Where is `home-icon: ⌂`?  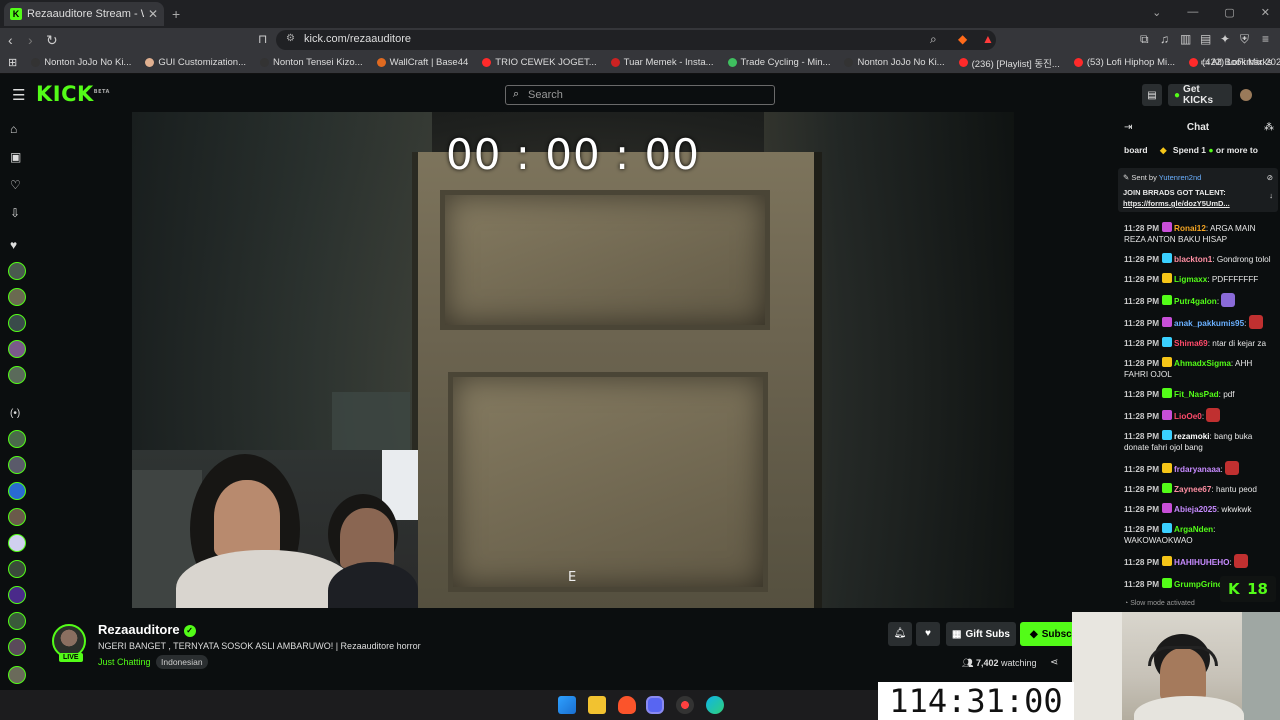 home-icon: ⌂ is located at coordinates (13, 129).